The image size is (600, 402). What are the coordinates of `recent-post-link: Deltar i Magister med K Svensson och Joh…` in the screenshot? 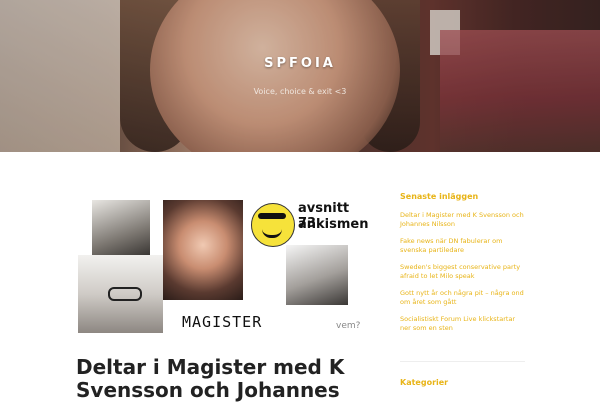 It's located at (462, 220).